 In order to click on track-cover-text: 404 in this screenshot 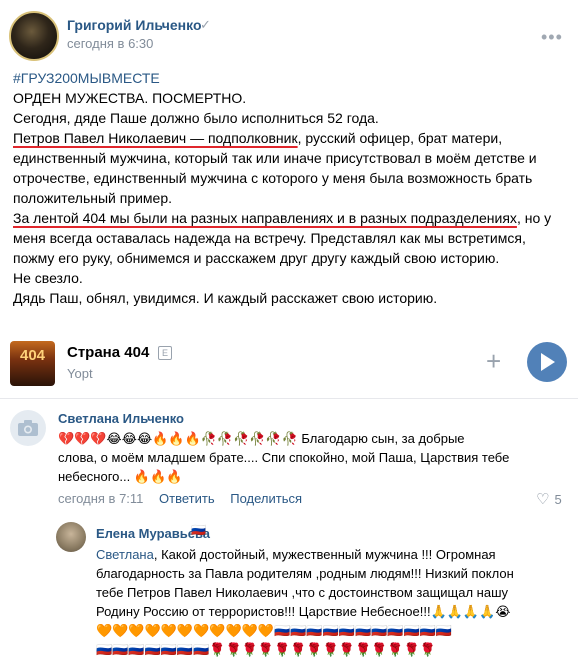, I will do `click(32, 355)`.